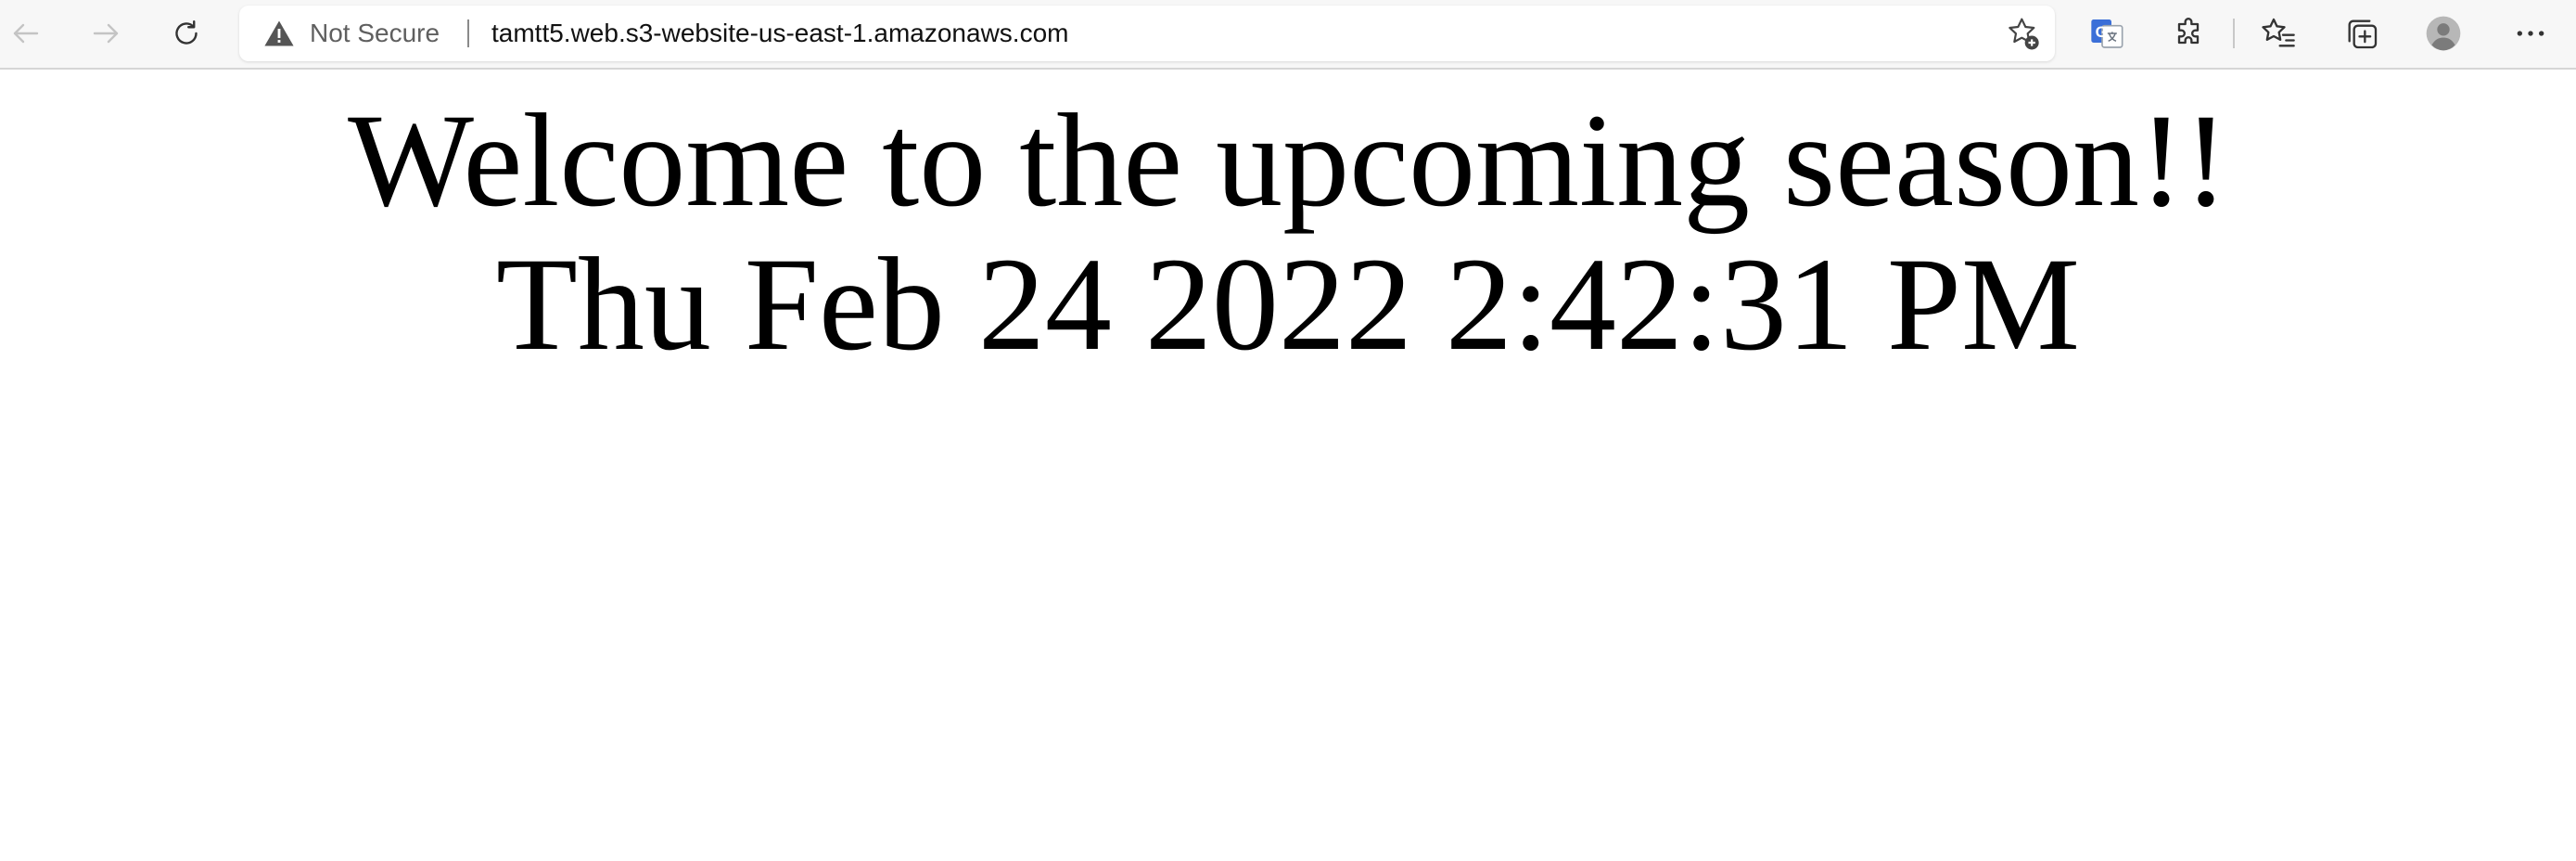  I want to click on toolbar-divider, so click(2234, 33).